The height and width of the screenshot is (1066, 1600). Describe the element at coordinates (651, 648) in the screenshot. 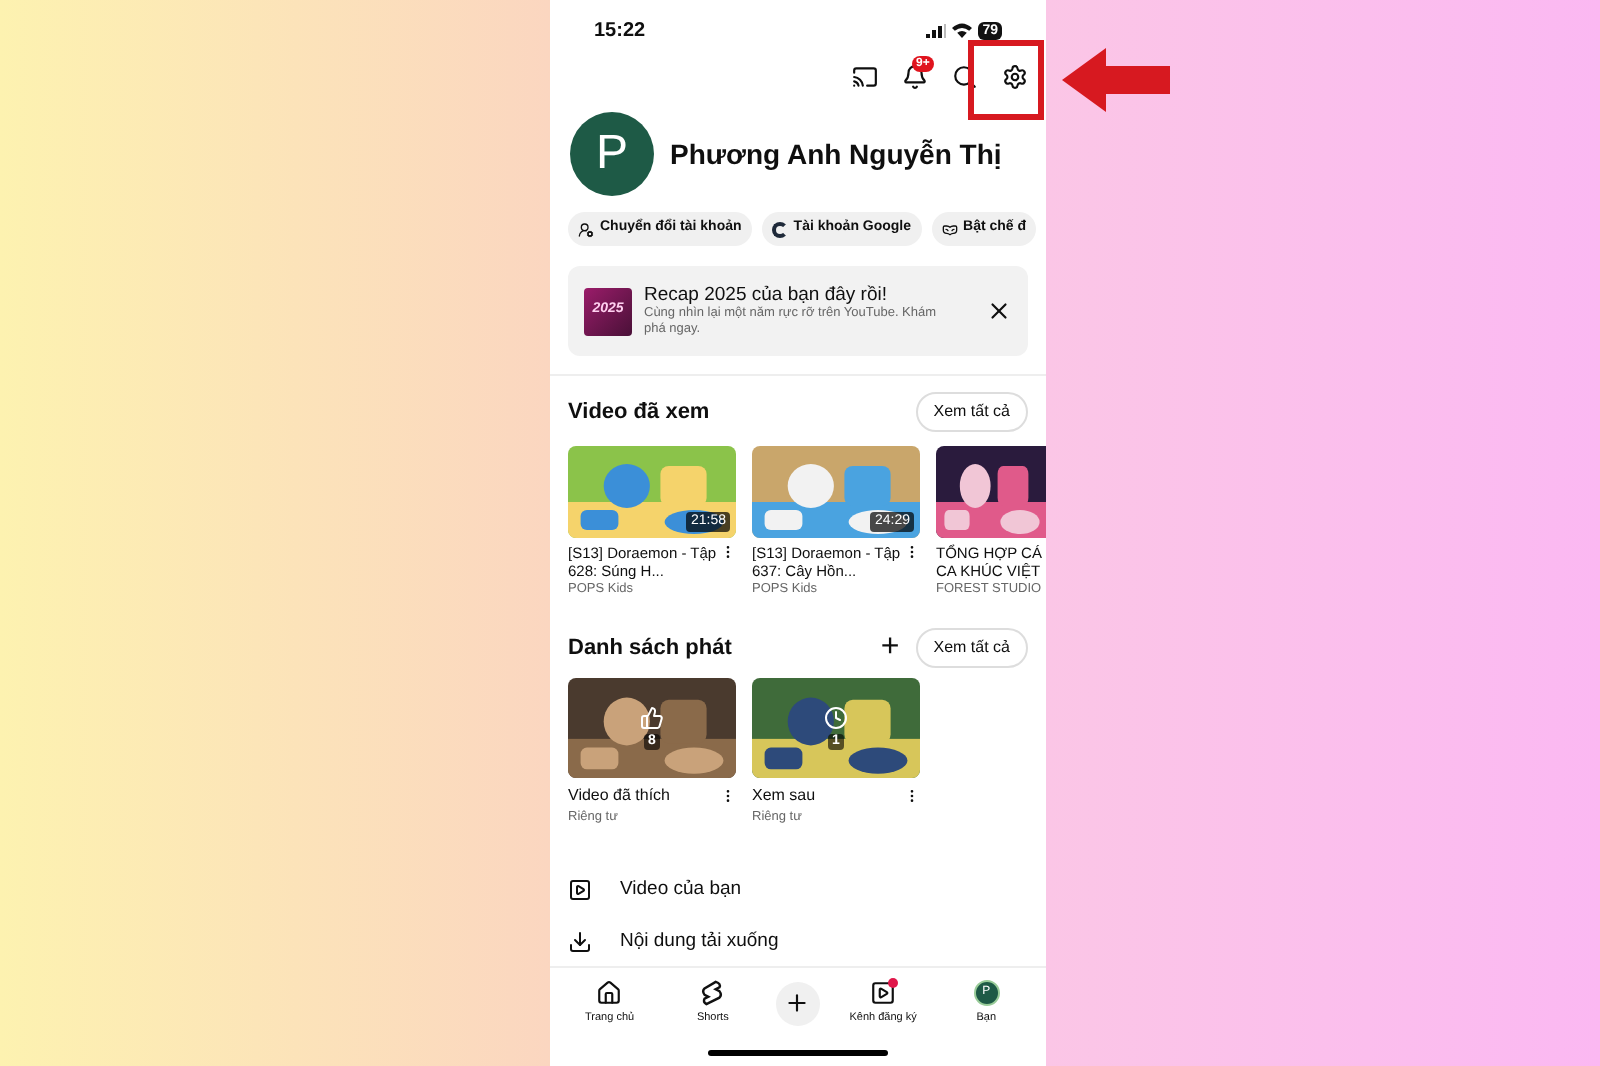

I see `section-title: Danh sách phát` at that location.